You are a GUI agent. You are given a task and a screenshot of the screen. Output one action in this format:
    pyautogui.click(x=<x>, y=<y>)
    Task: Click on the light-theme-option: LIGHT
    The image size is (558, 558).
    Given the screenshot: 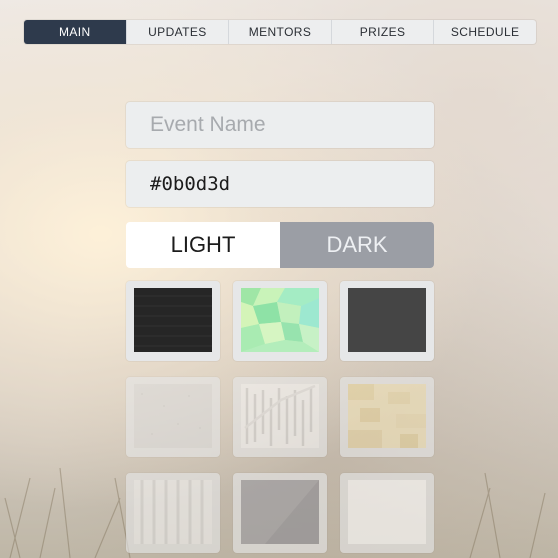 What is the action you would take?
    pyautogui.click(x=203, y=245)
    